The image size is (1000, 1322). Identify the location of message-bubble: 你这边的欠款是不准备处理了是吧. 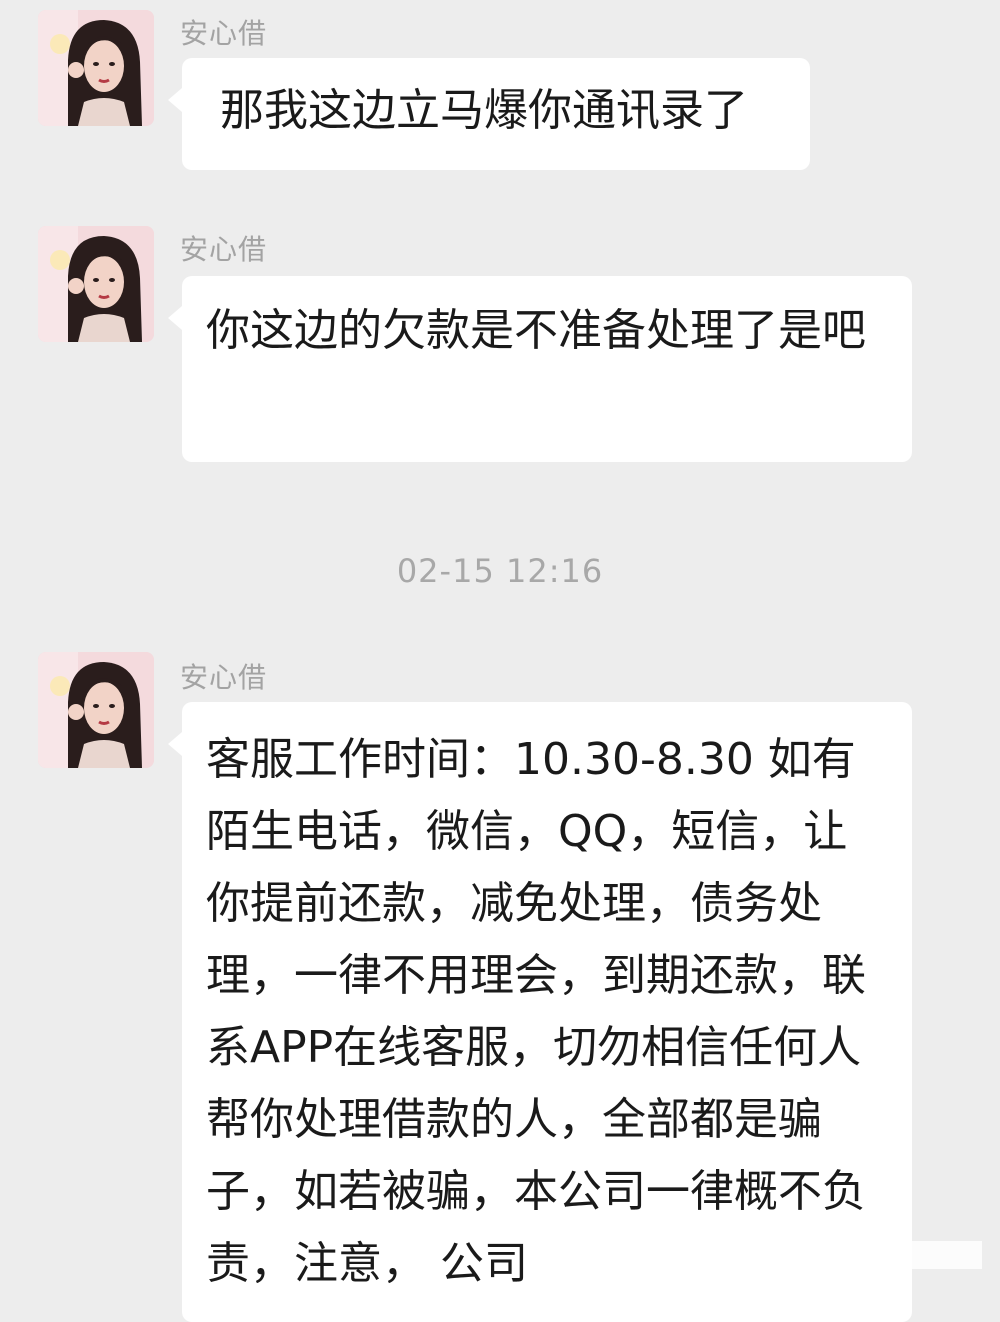
(540, 369).